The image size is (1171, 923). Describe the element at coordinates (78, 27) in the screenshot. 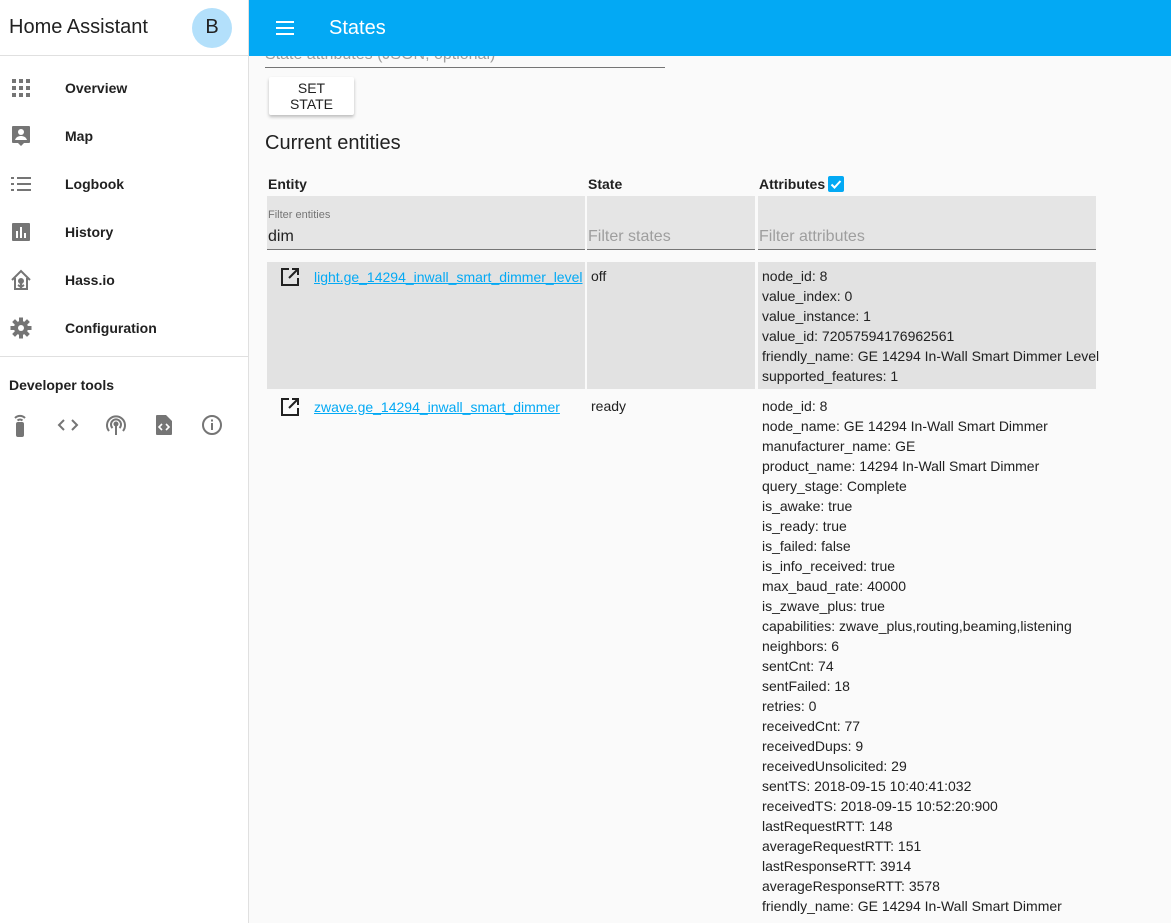

I see `app-title: Home Assistant` at that location.